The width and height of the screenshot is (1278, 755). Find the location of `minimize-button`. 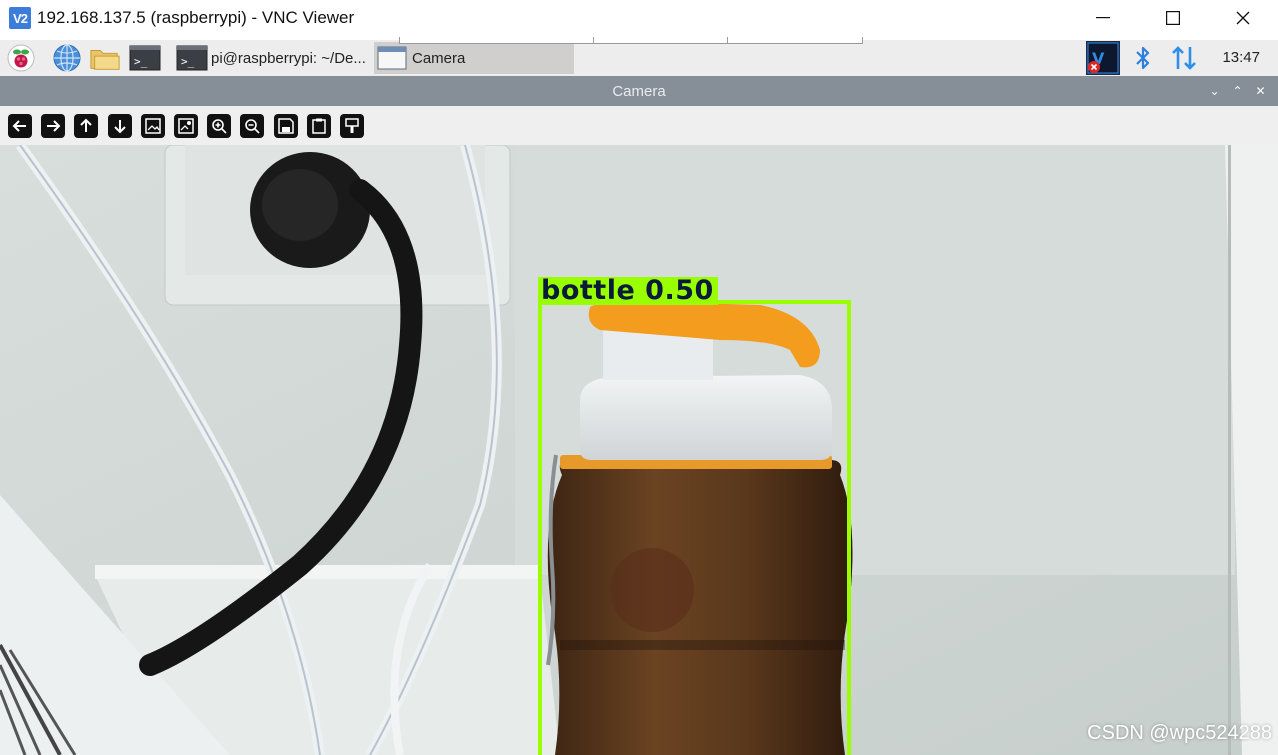

minimize-button is located at coordinates (1103, 18).